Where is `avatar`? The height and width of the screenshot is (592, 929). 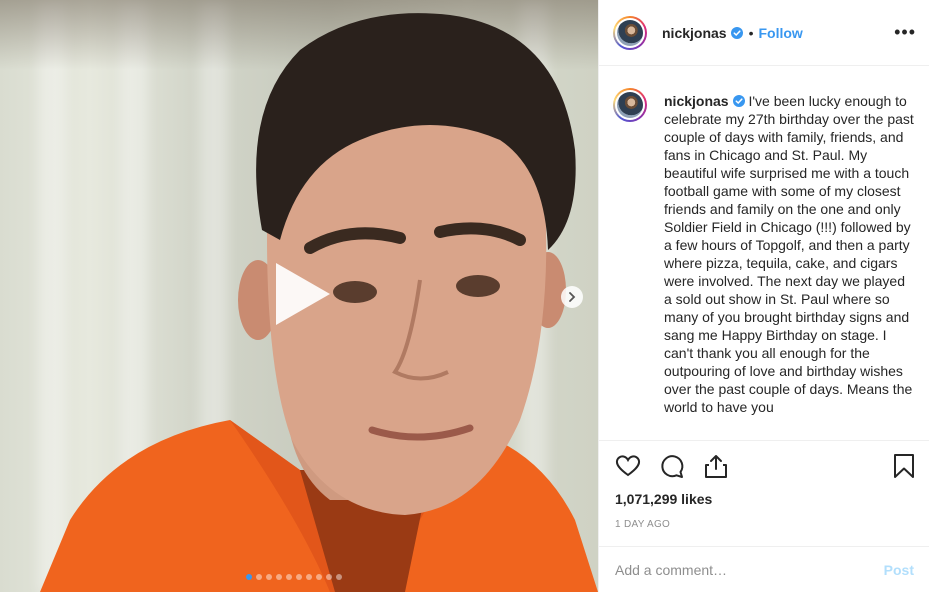
avatar is located at coordinates (630, 32).